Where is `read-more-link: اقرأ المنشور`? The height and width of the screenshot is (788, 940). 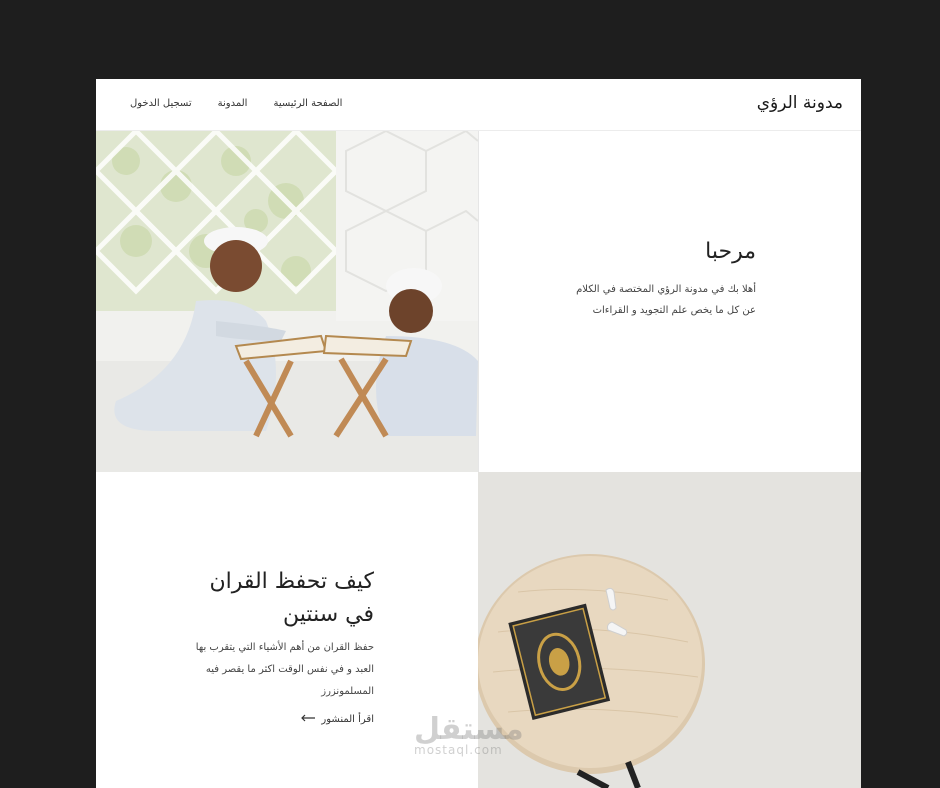
read-more-link: اقرأ المنشور is located at coordinates (337, 719).